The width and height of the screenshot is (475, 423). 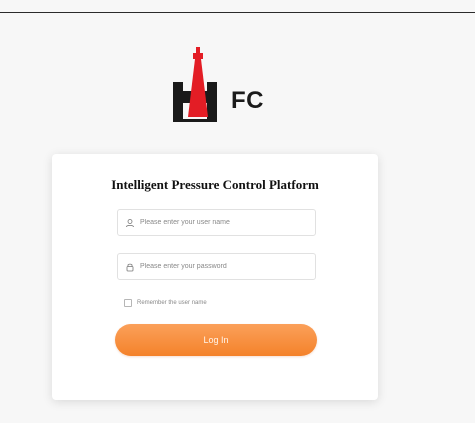 What do you see at coordinates (216, 340) in the screenshot?
I see `login-button: Log In` at bounding box center [216, 340].